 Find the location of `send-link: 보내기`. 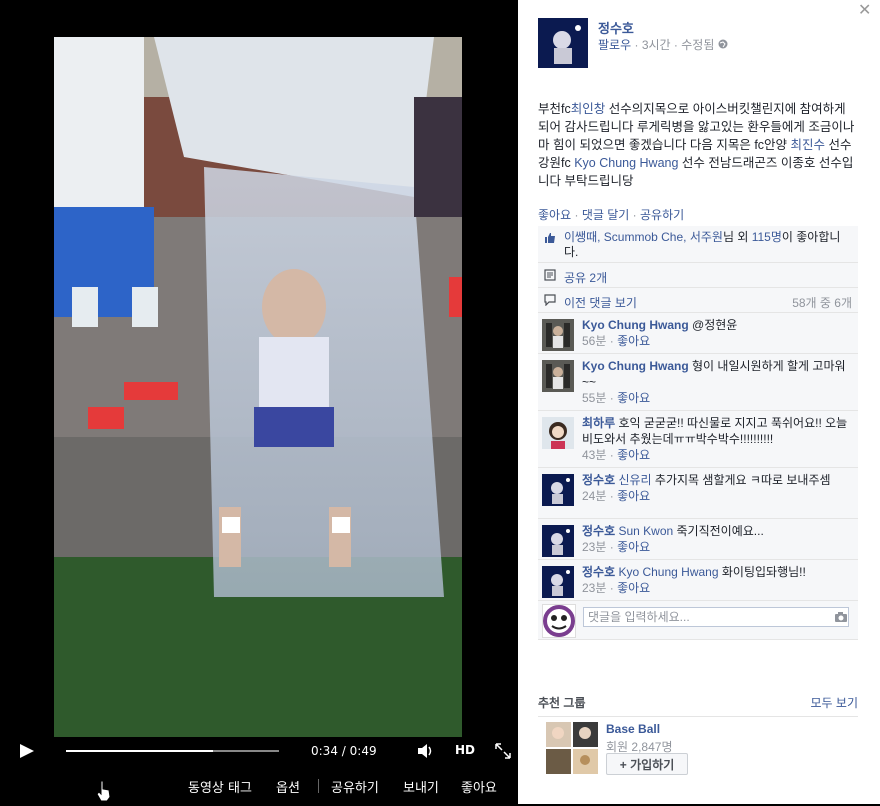

send-link: 보내기 is located at coordinates (421, 786).